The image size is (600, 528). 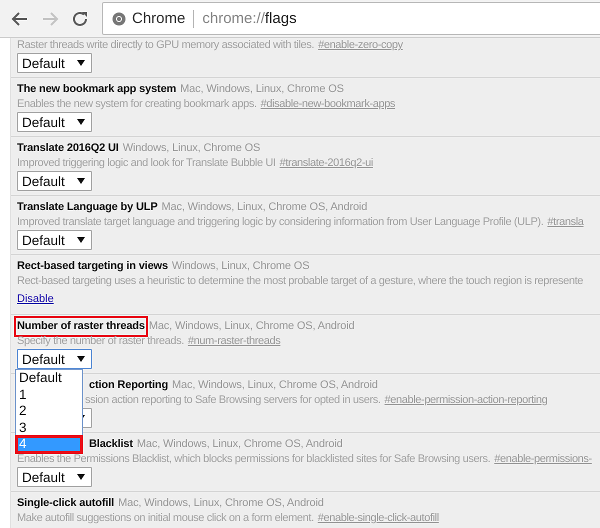 I want to click on flag-description: Improved translate target language and triggering logic by considering information from User Language Profile (ULP)., so click(x=280, y=222).